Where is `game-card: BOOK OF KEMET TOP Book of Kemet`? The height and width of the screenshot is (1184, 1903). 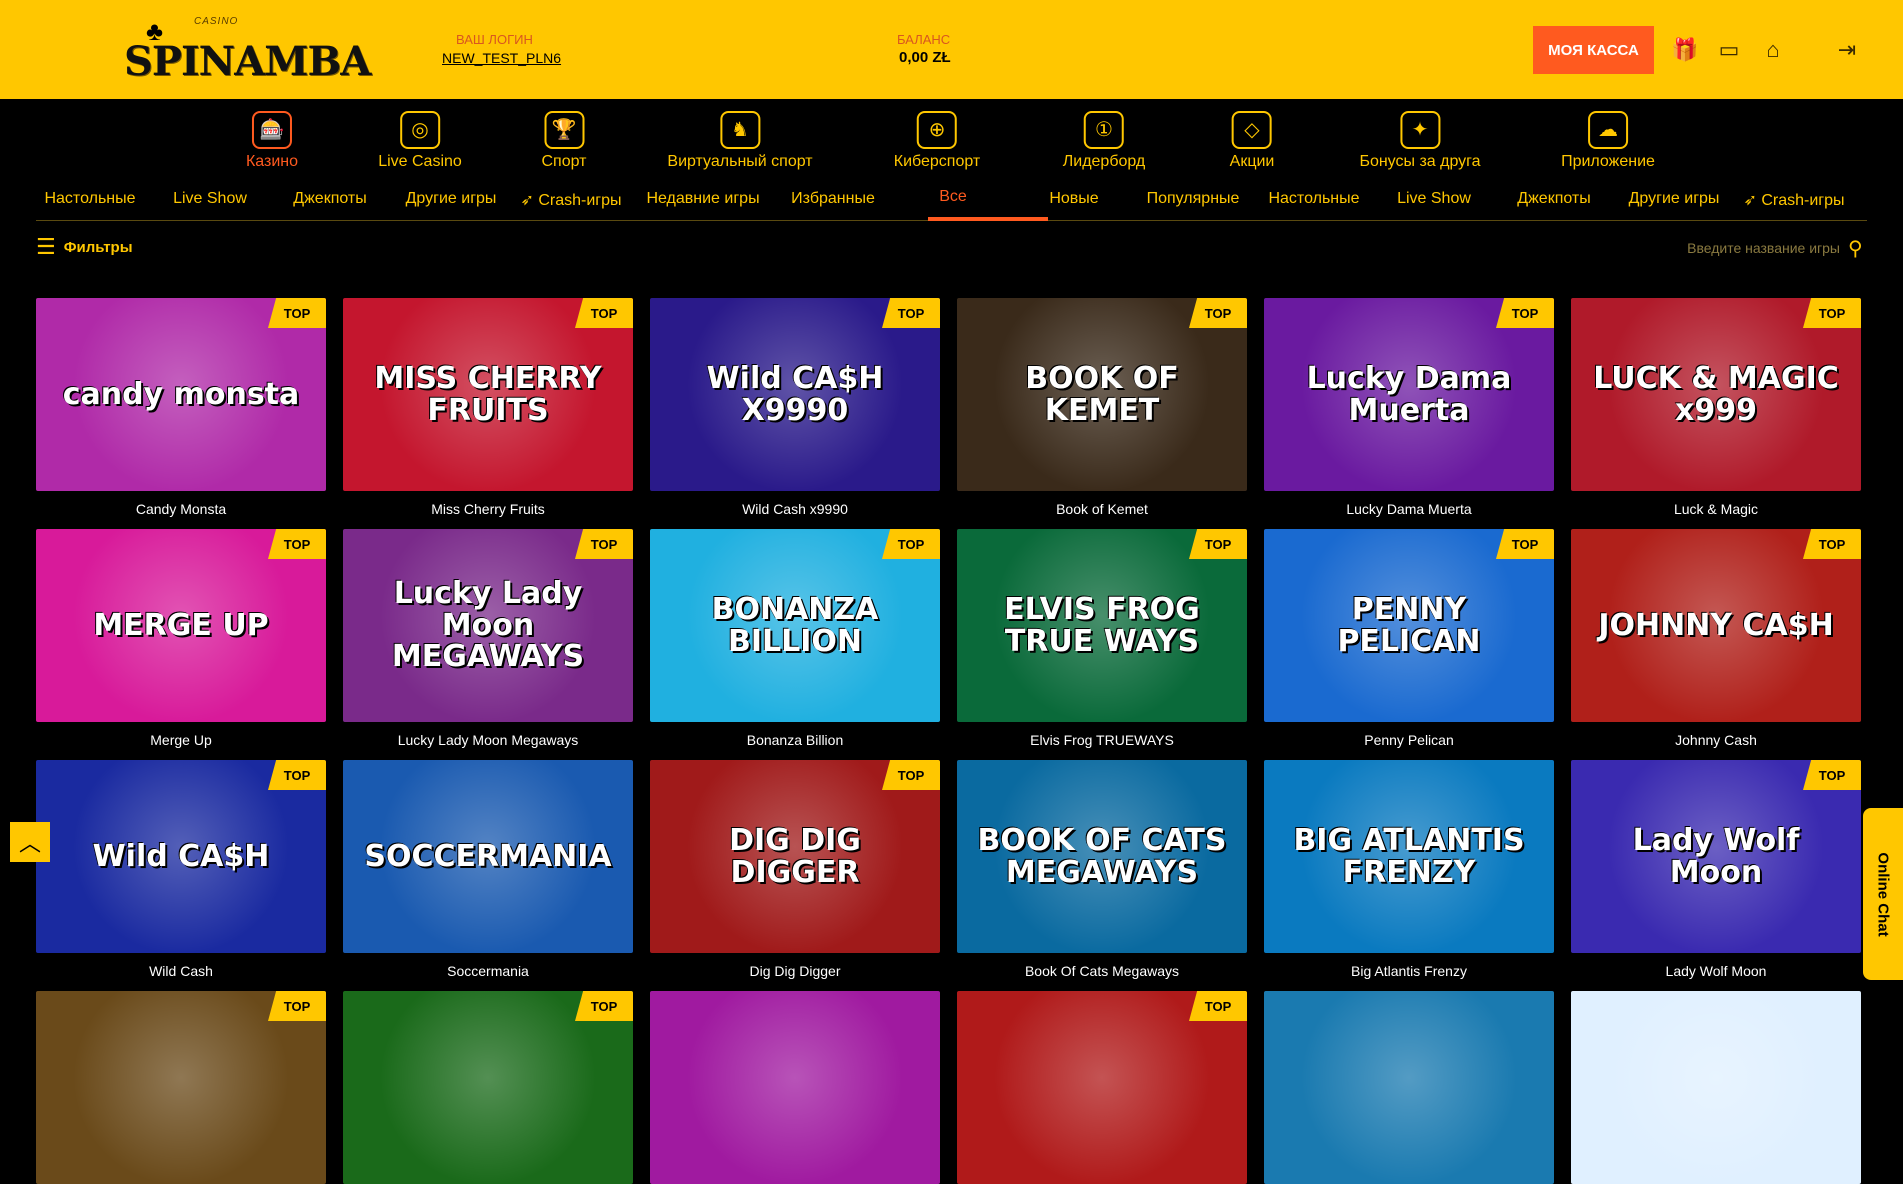 game-card: BOOK OF KEMET TOP Book of Kemet is located at coordinates (1102, 407).